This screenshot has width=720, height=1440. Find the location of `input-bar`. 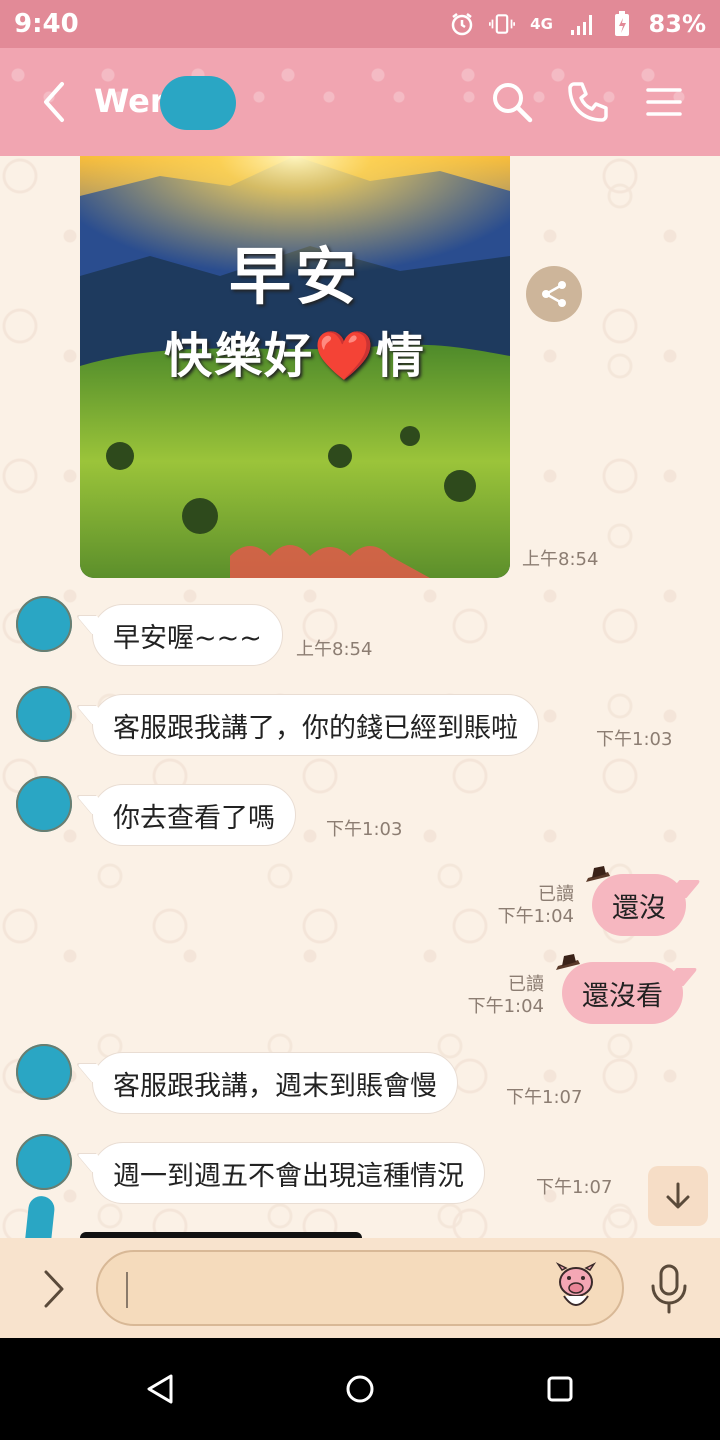

input-bar is located at coordinates (360, 1288).